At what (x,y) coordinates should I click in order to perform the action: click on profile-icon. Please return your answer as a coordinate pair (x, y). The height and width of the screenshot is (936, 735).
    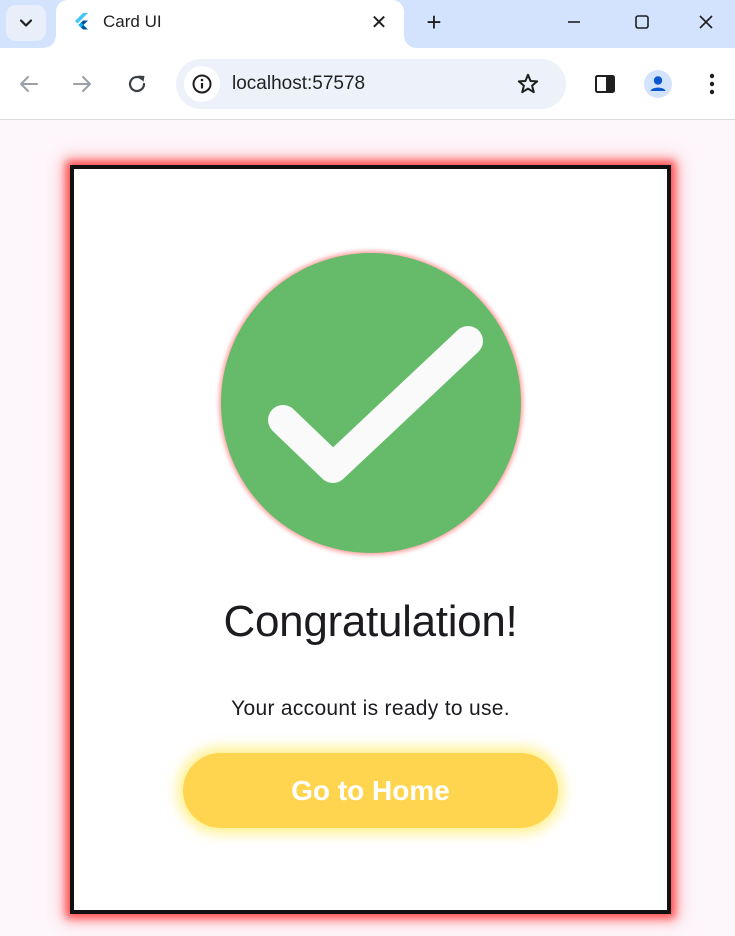
    Looking at the image, I should click on (658, 84).